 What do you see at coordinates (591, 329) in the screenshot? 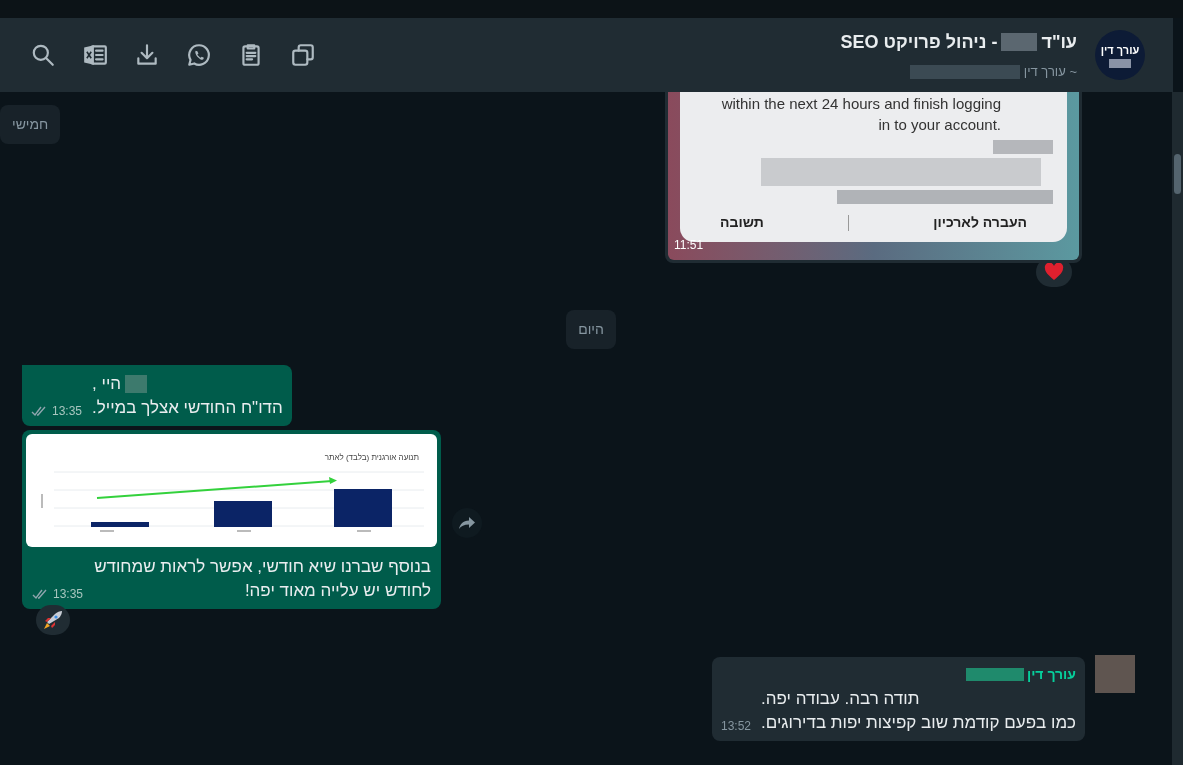
I see `date-chip: היום` at bounding box center [591, 329].